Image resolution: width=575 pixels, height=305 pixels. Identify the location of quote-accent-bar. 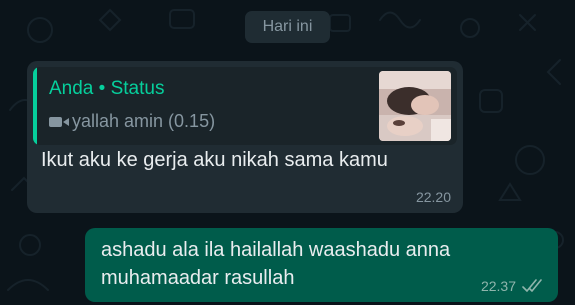
(35, 106).